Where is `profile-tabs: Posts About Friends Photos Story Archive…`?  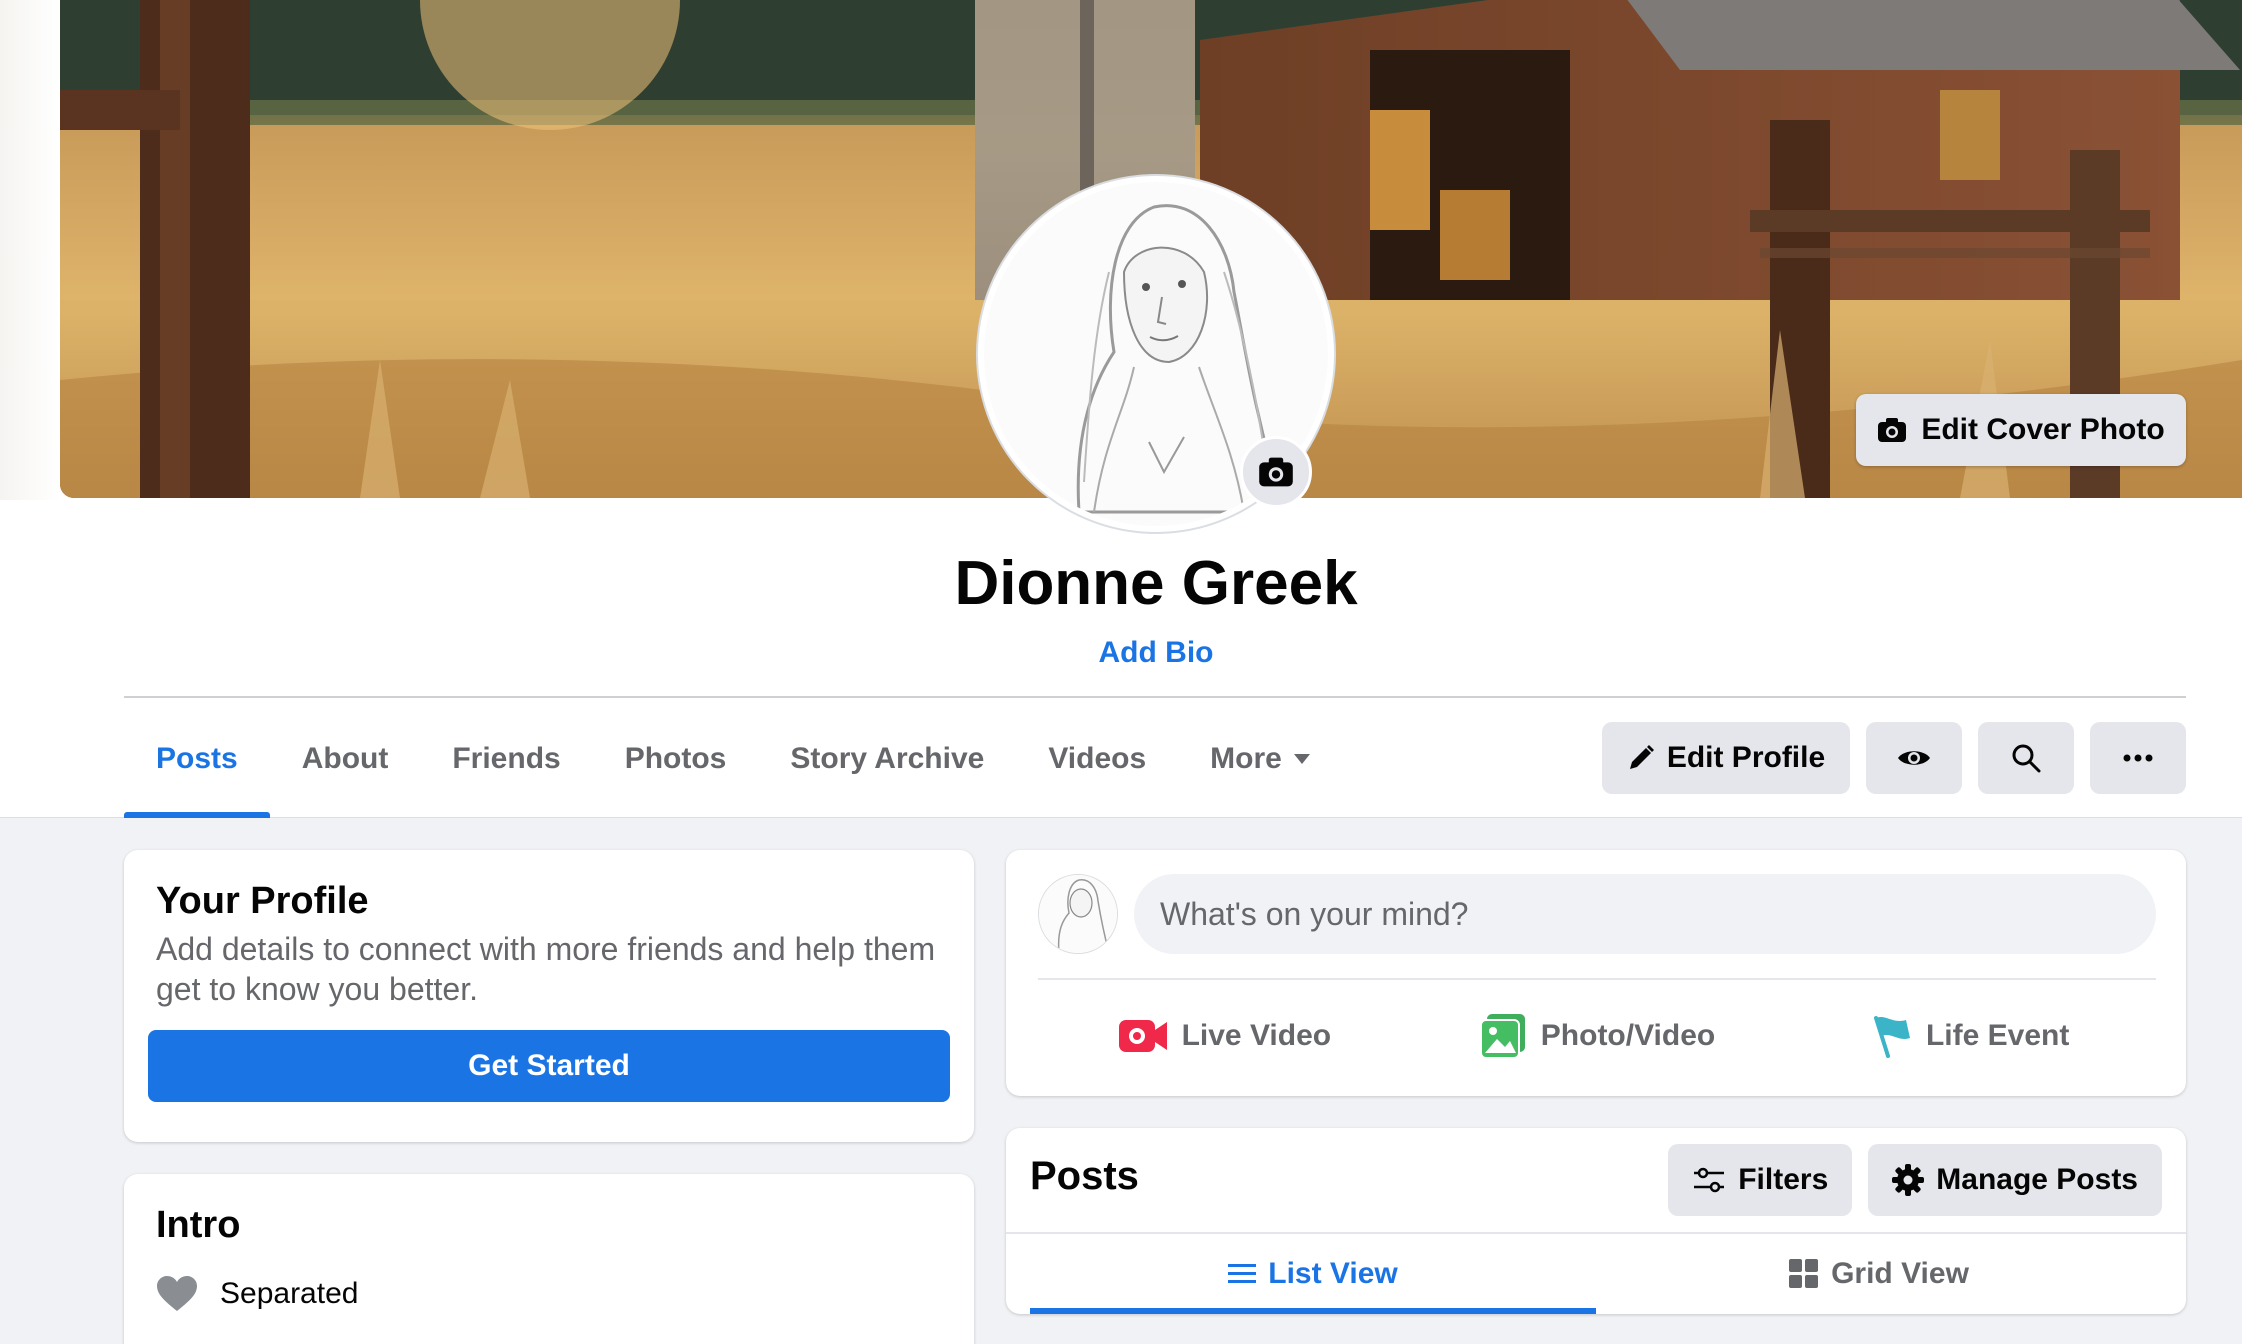 profile-tabs: Posts About Friends Photos Story Archive… is located at coordinates (733, 759).